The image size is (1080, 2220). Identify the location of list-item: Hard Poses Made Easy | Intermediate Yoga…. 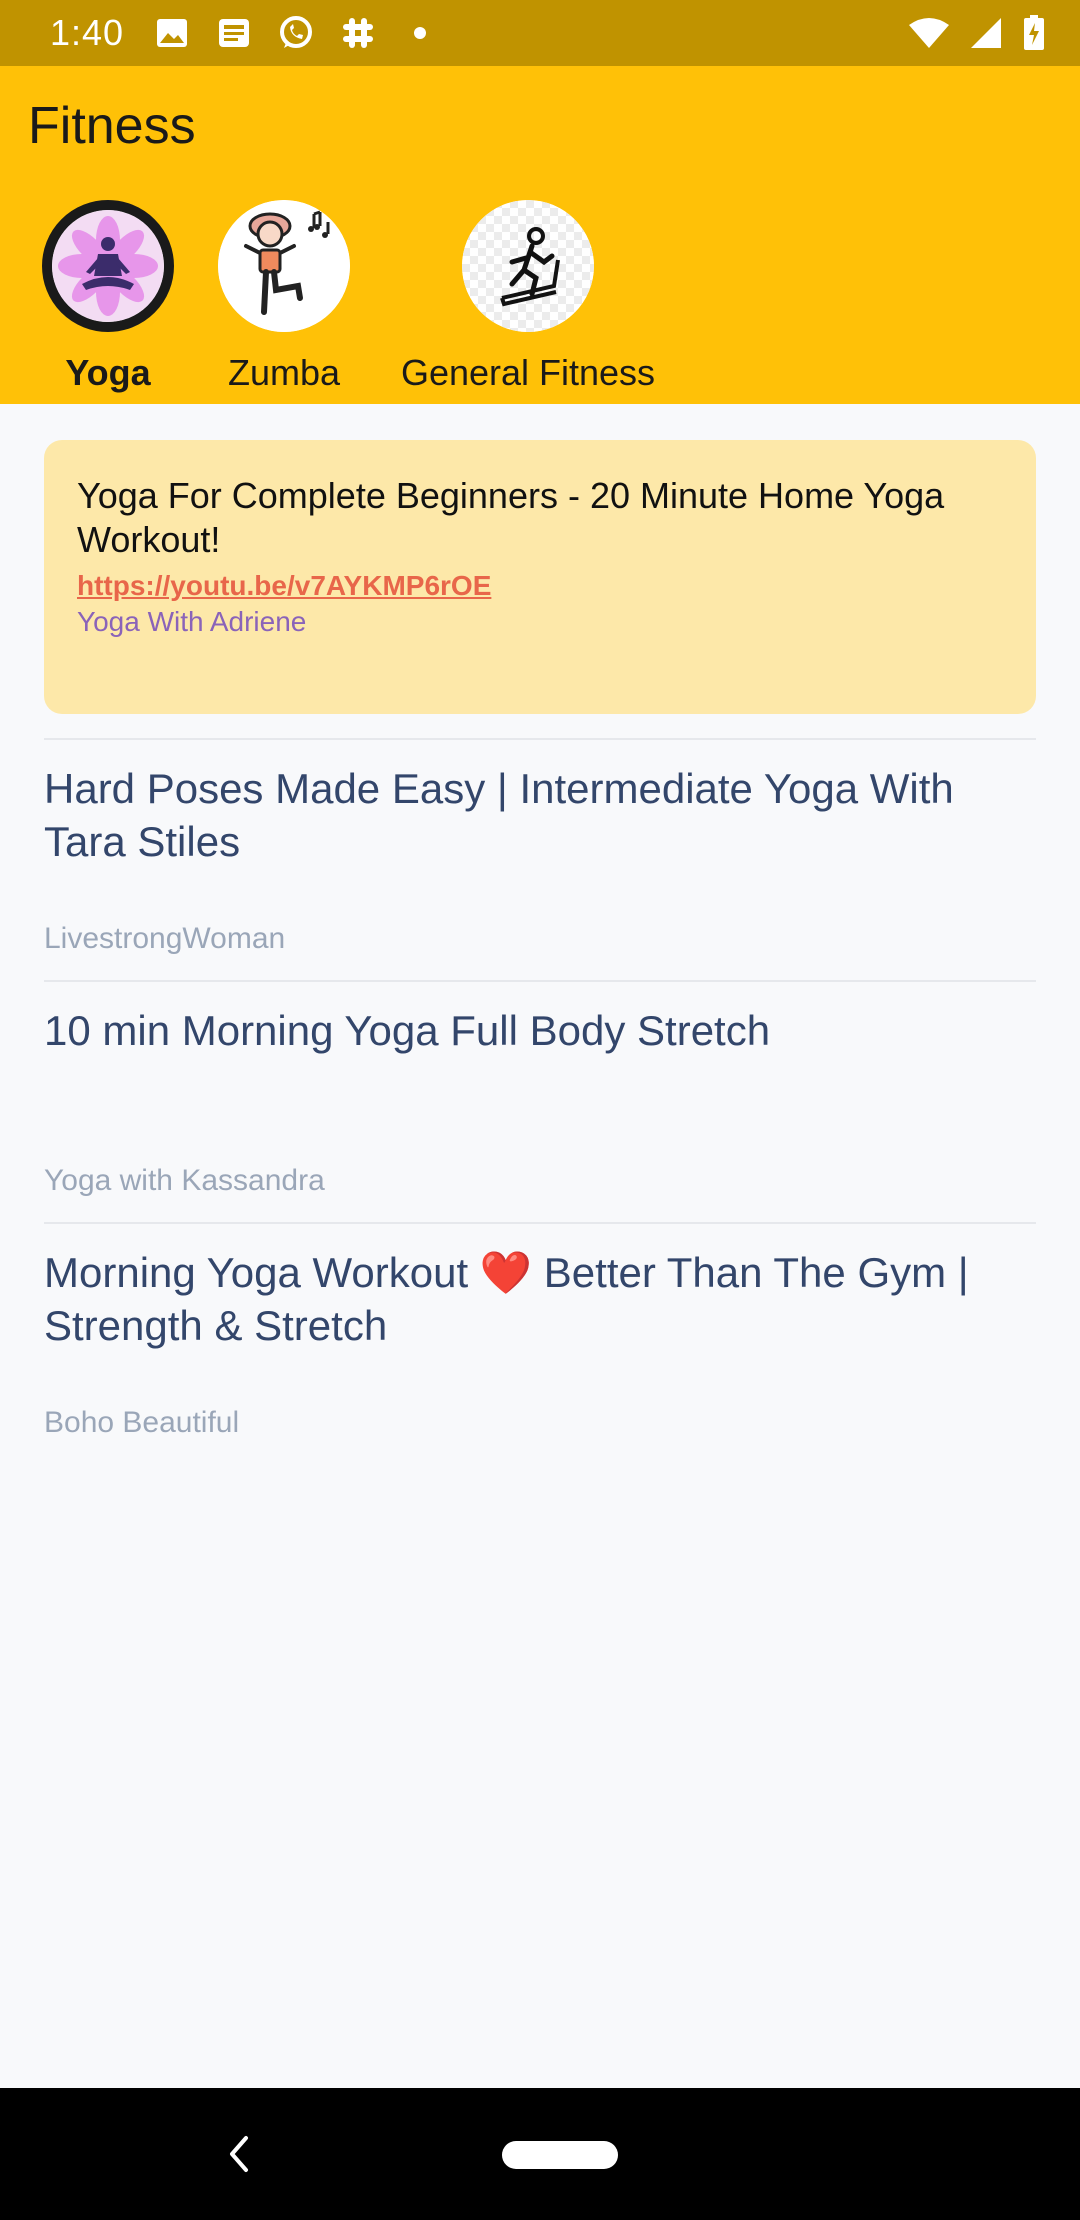
(540, 860).